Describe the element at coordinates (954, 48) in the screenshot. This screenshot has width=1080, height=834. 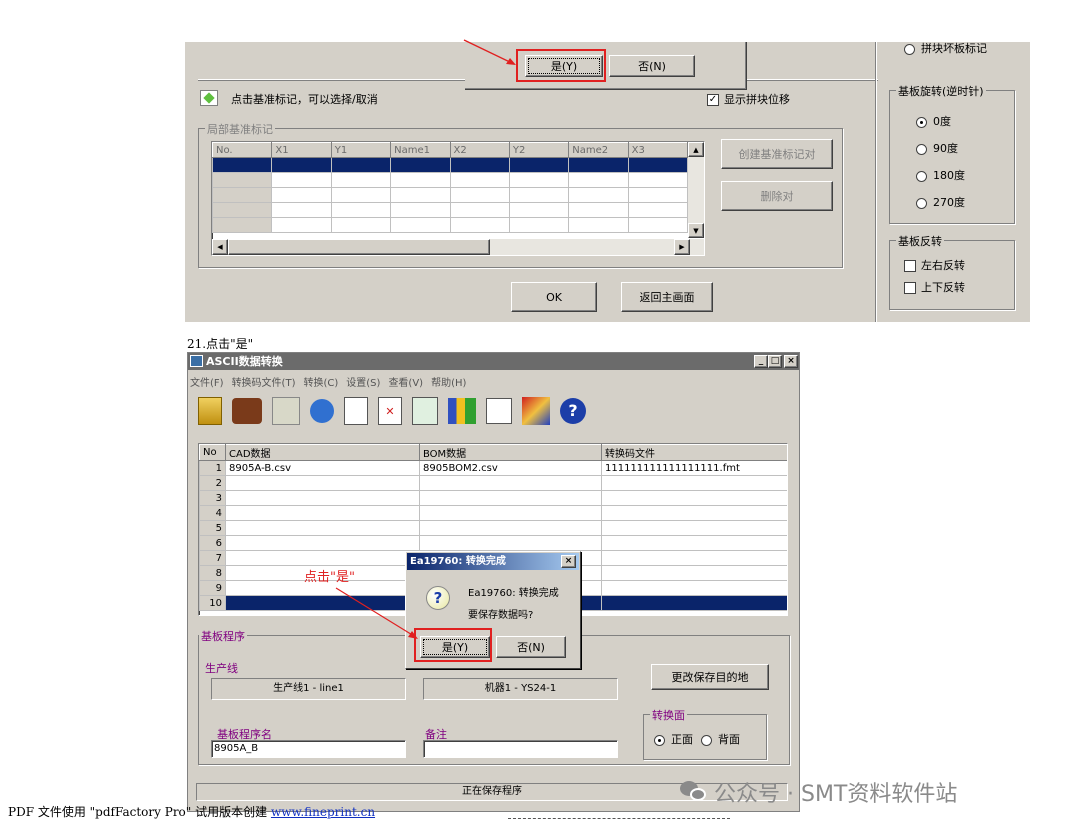
I see `bad-board-label: 拼块坏板标记` at that location.